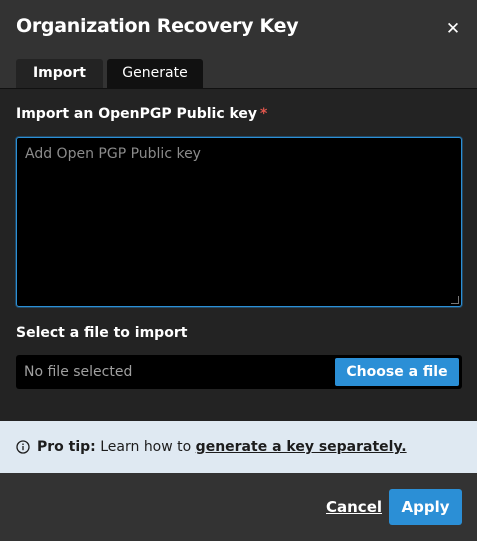 The height and width of the screenshot is (541, 477). I want to click on file-field-label: Select a file to import, so click(102, 333).